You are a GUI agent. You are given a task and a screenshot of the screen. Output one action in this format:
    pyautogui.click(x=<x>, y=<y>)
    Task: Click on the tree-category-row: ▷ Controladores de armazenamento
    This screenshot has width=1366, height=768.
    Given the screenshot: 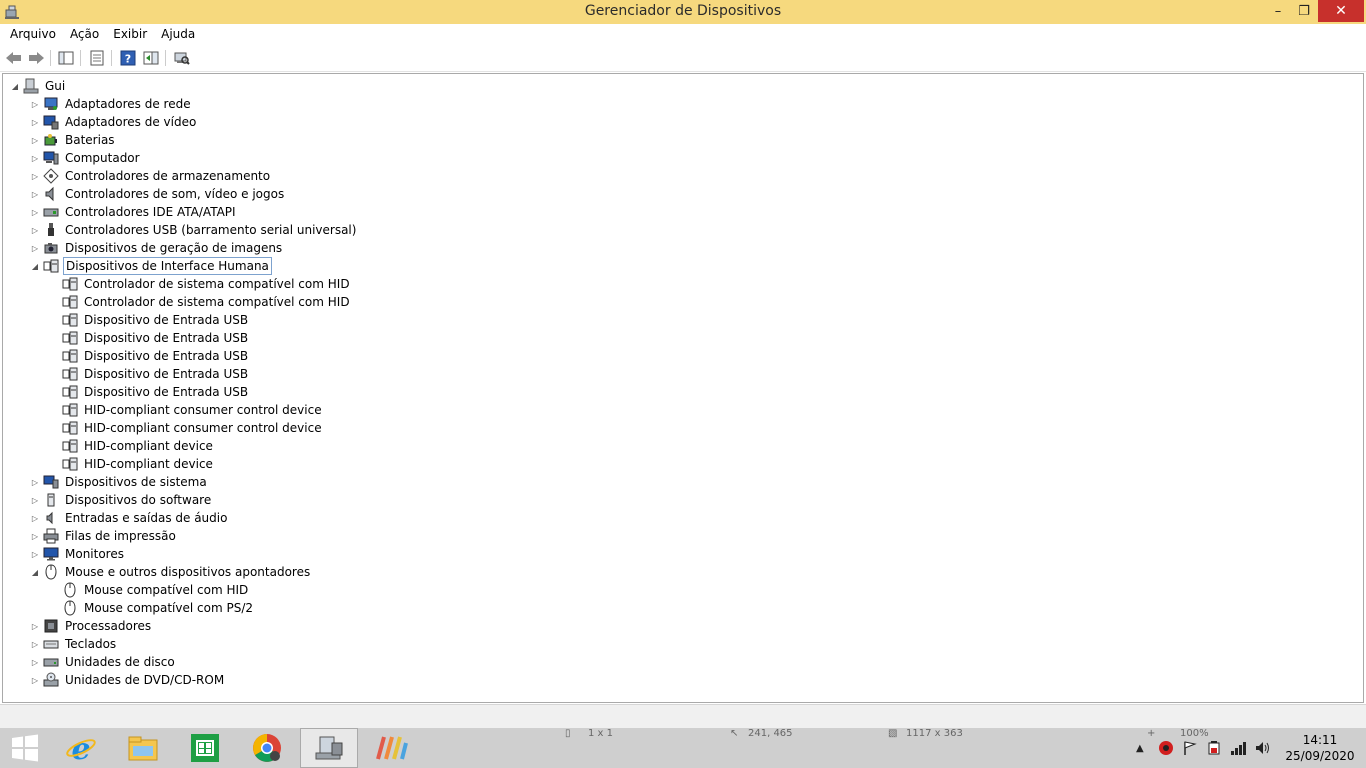 What is the action you would take?
    pyautogui.click(x=150, y=176)
    